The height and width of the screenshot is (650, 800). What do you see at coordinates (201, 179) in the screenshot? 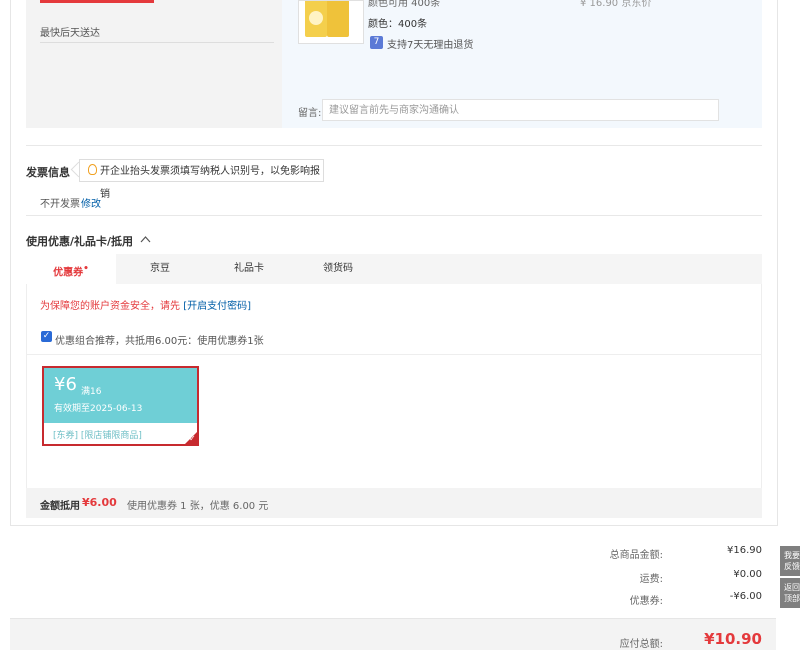
I see `invoice-tip: 开企业抬头发票须填写纳税人识别号，以免影响报销` at bounding box center [201, 179].